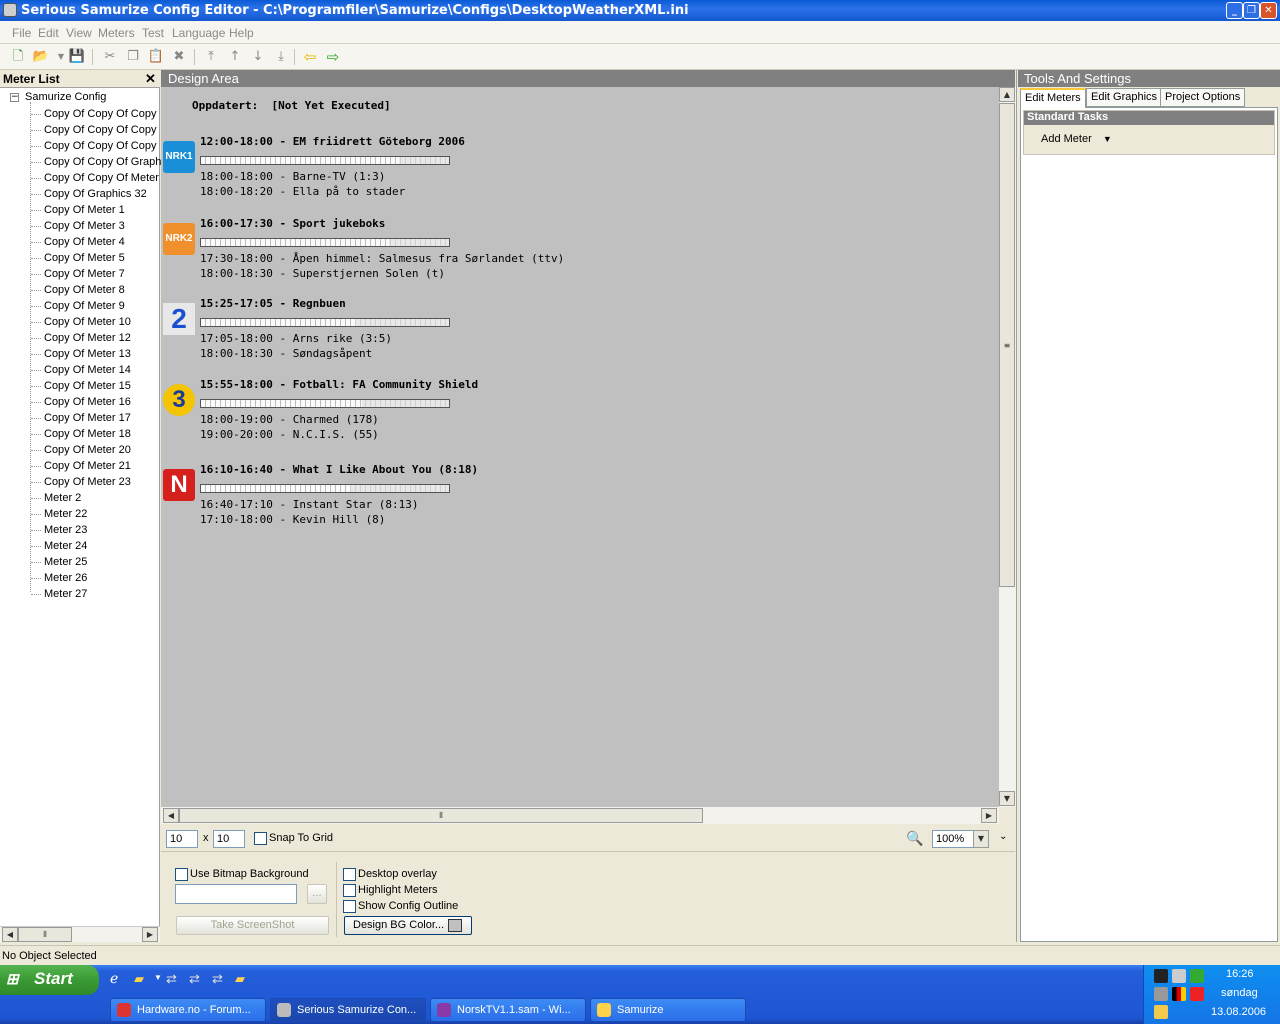 The image size is (1280, 1024). I want to click on meter-tree-item: Copy Of Copy Of Graph, so click(95, 162).